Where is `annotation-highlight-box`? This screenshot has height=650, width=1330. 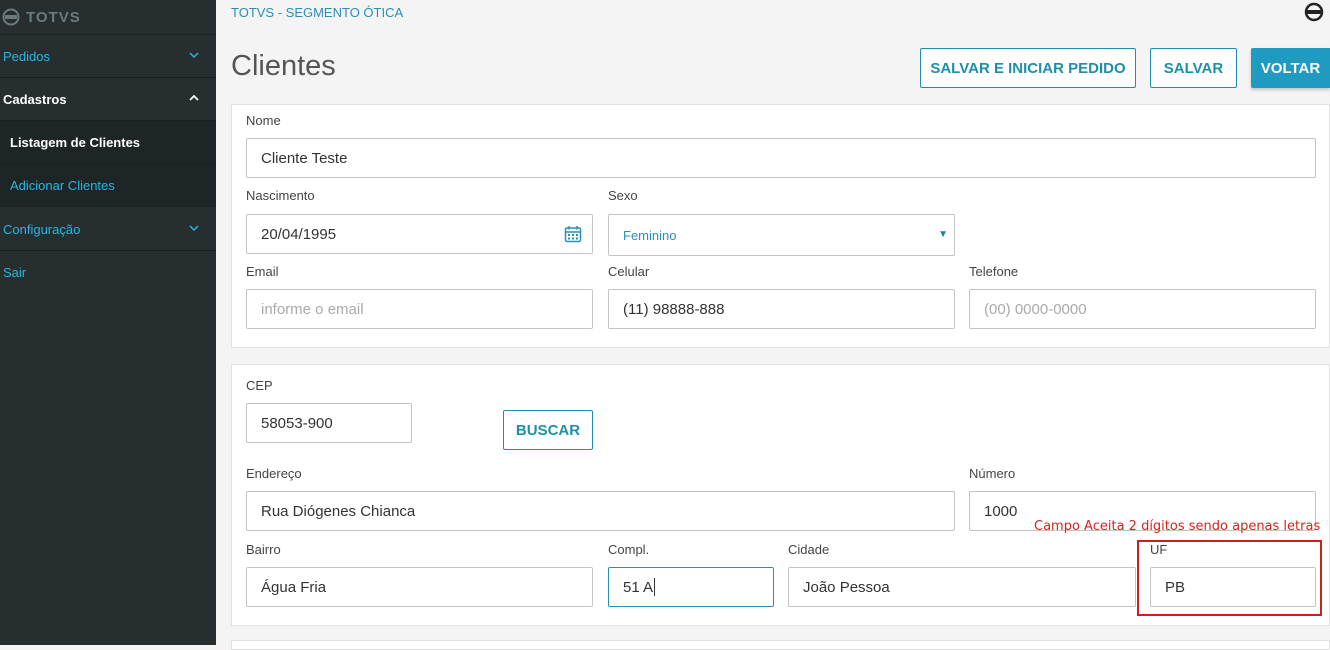
annotation-highlight-box is located at coordinates (1229, 578).